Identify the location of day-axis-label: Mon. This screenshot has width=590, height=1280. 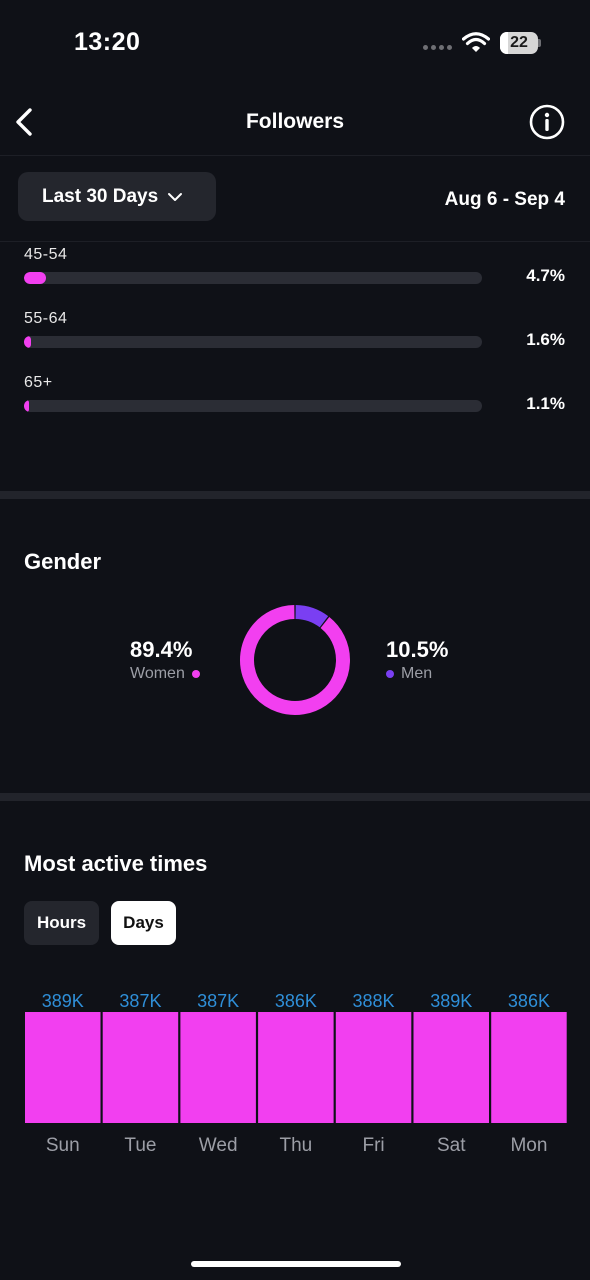
(528, 1145).